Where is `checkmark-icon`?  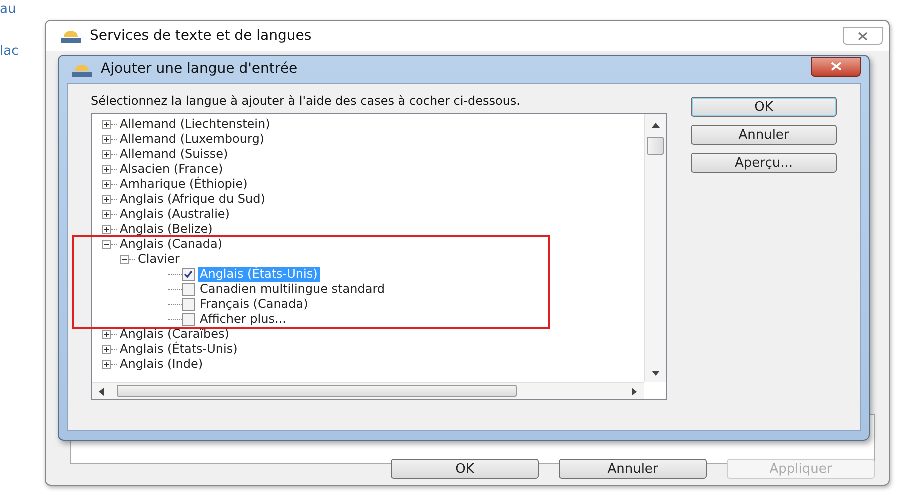 checkmark-icon is located at coordinates (188, 274).